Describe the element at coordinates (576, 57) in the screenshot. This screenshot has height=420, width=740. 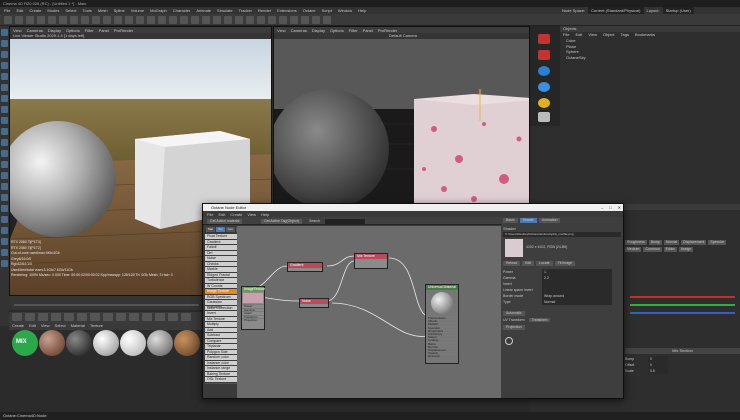
I see `object-item: OctaneSky` at that location.